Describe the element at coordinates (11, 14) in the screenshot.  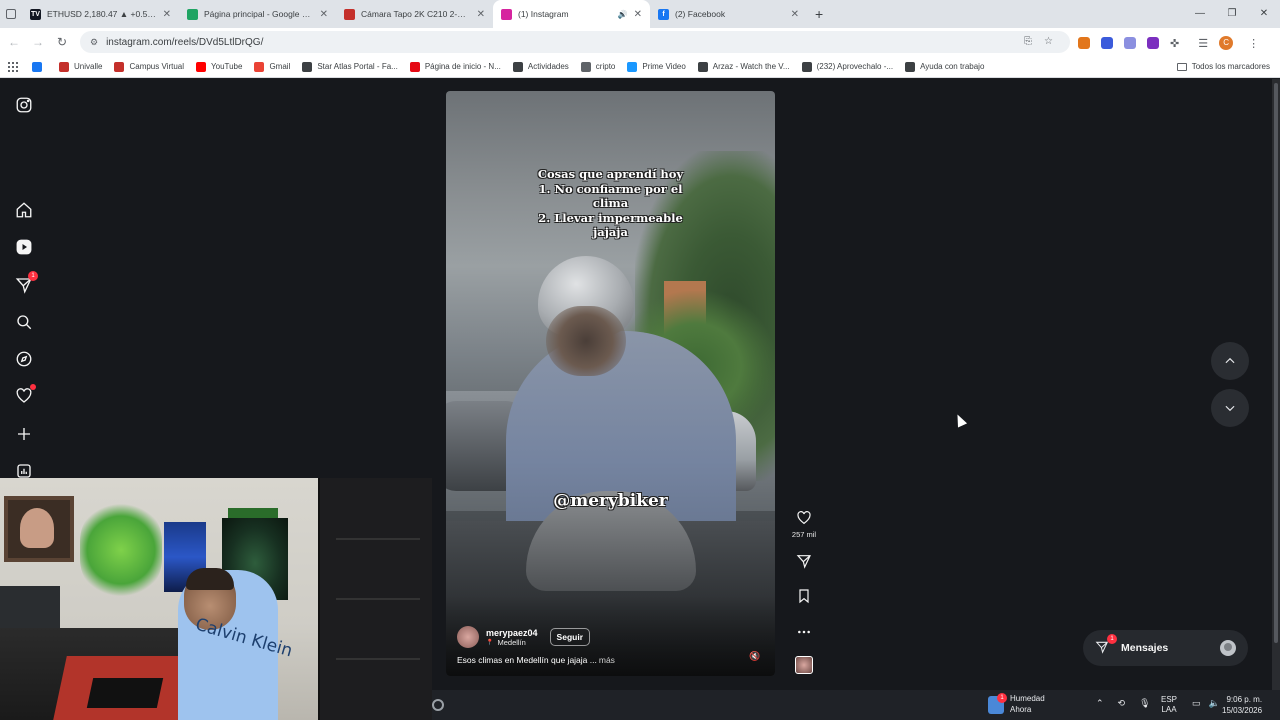
I see `tab-search-icon` at that location.